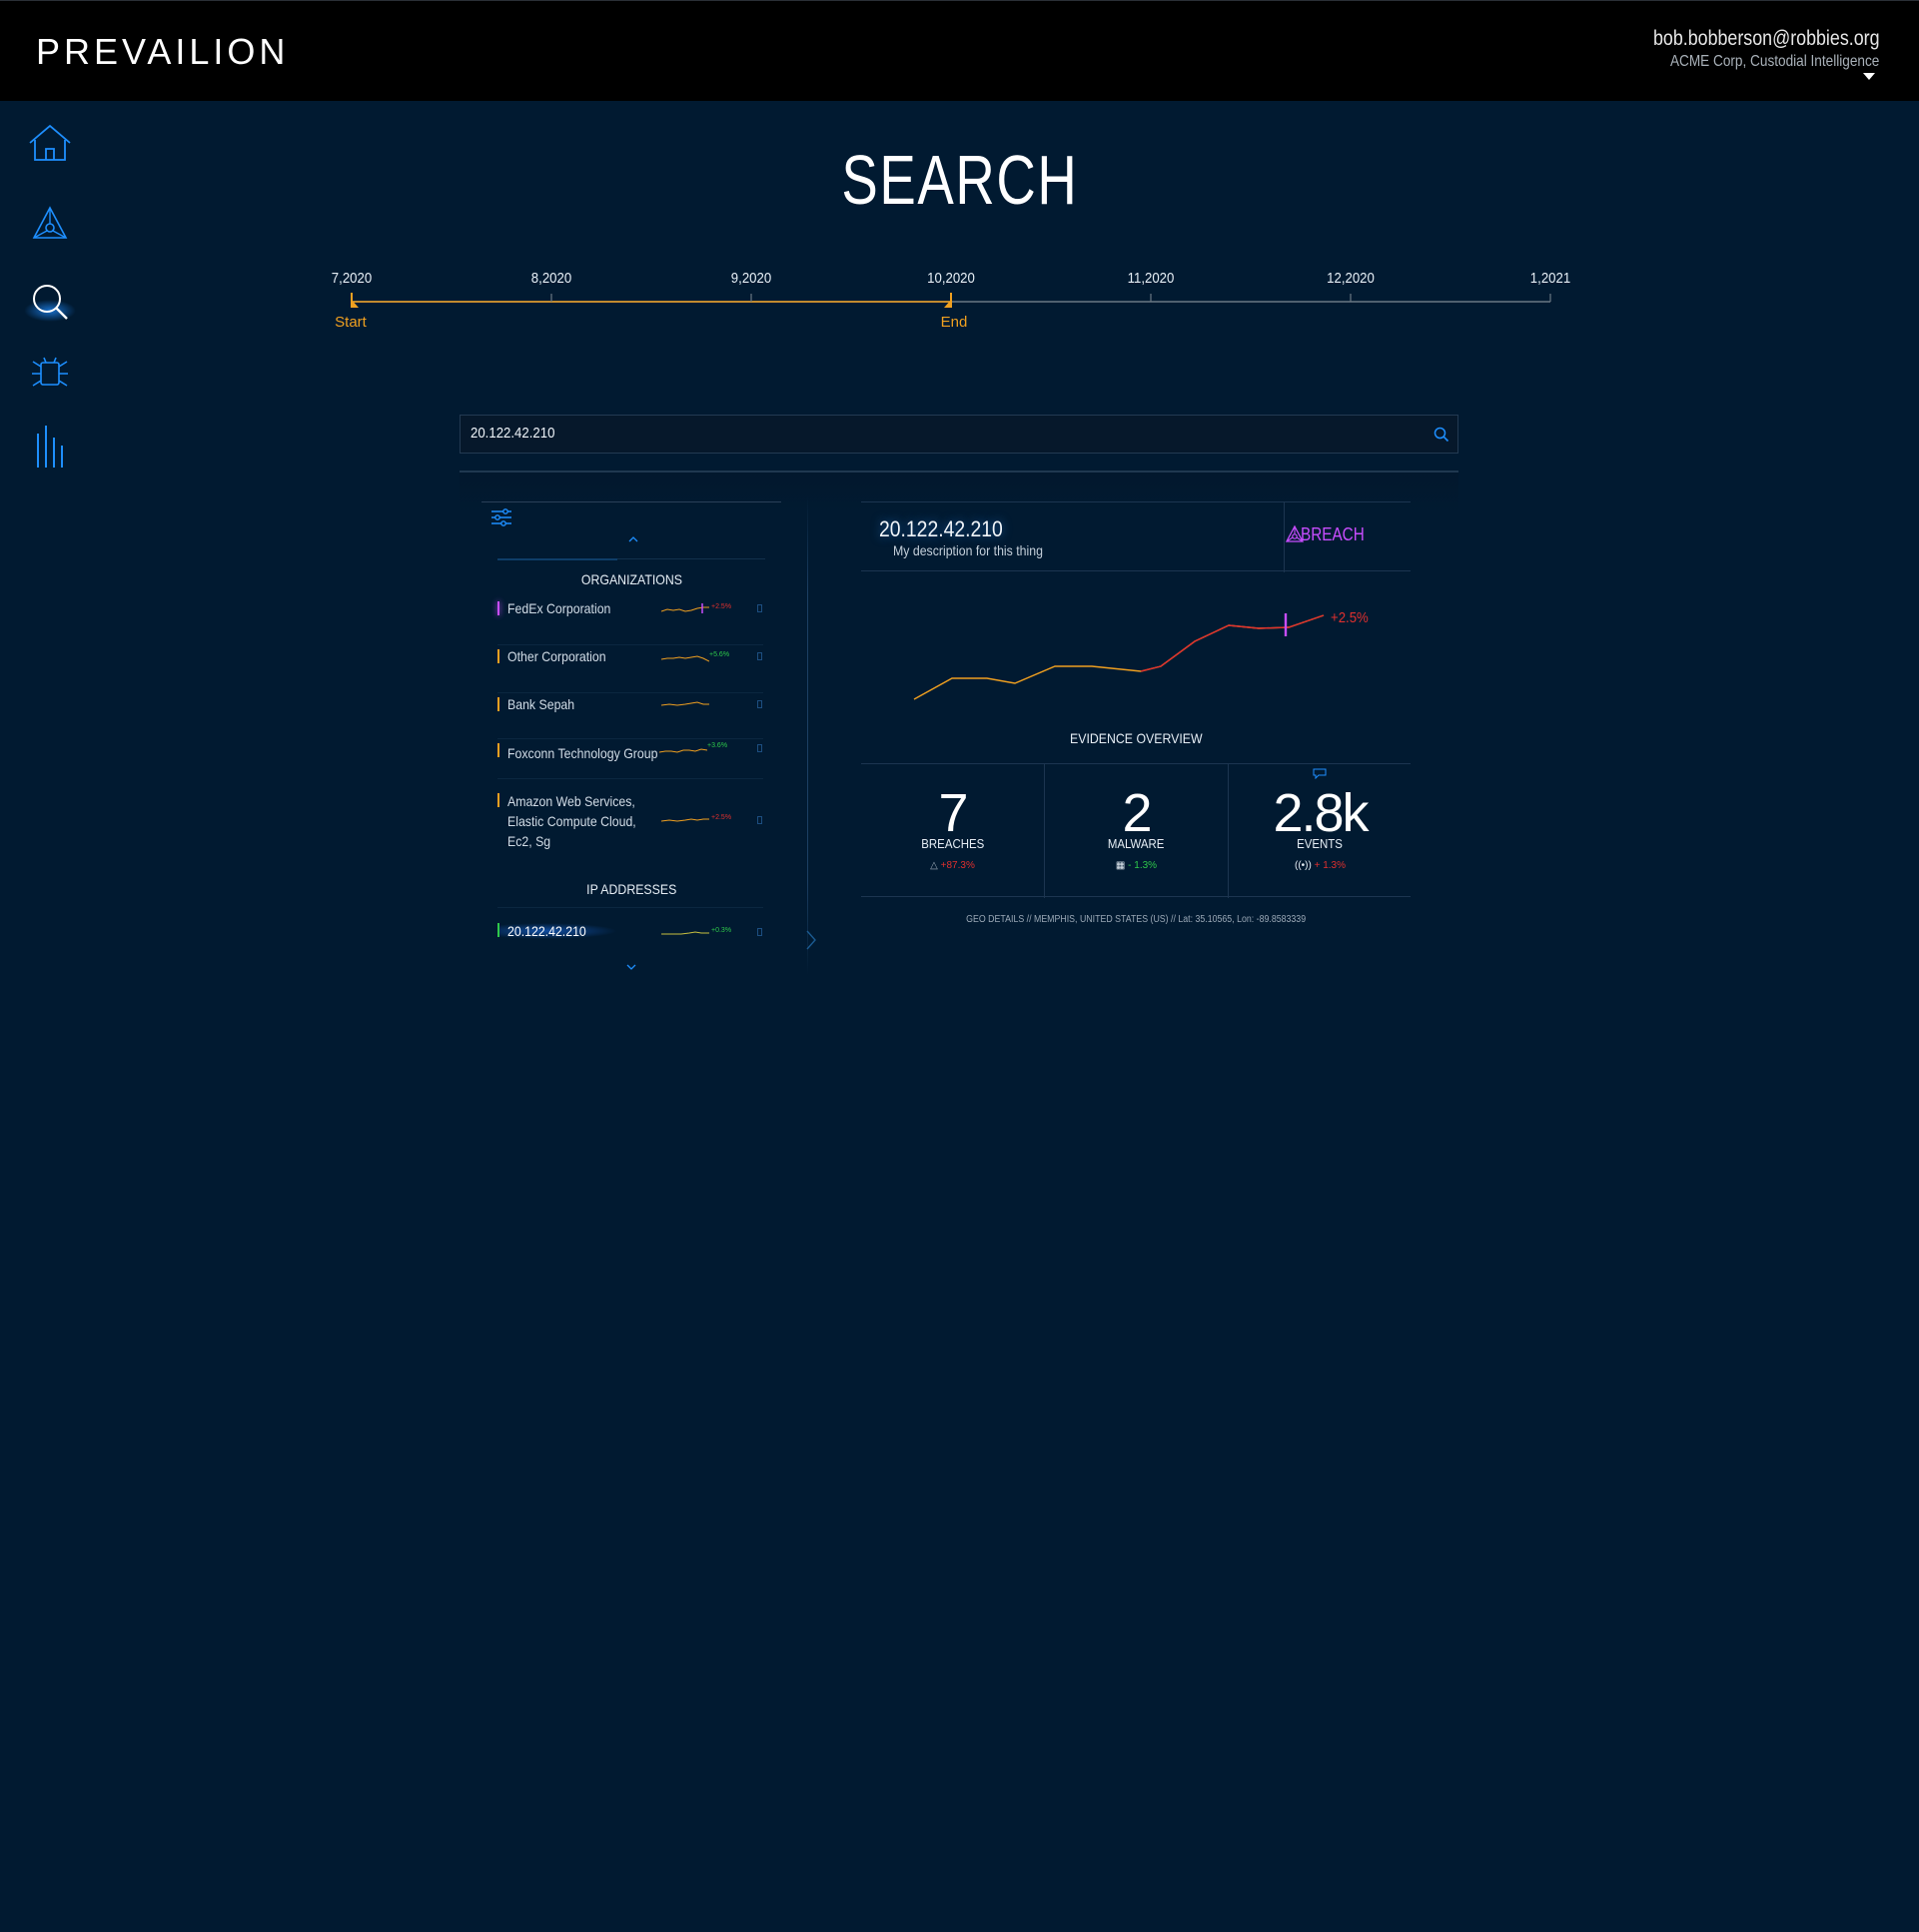 The image size is (1919, 1932). Describe the element at coordinates (717, 745) in the screenshot. I see `row-pct: +3.6%` at that location.